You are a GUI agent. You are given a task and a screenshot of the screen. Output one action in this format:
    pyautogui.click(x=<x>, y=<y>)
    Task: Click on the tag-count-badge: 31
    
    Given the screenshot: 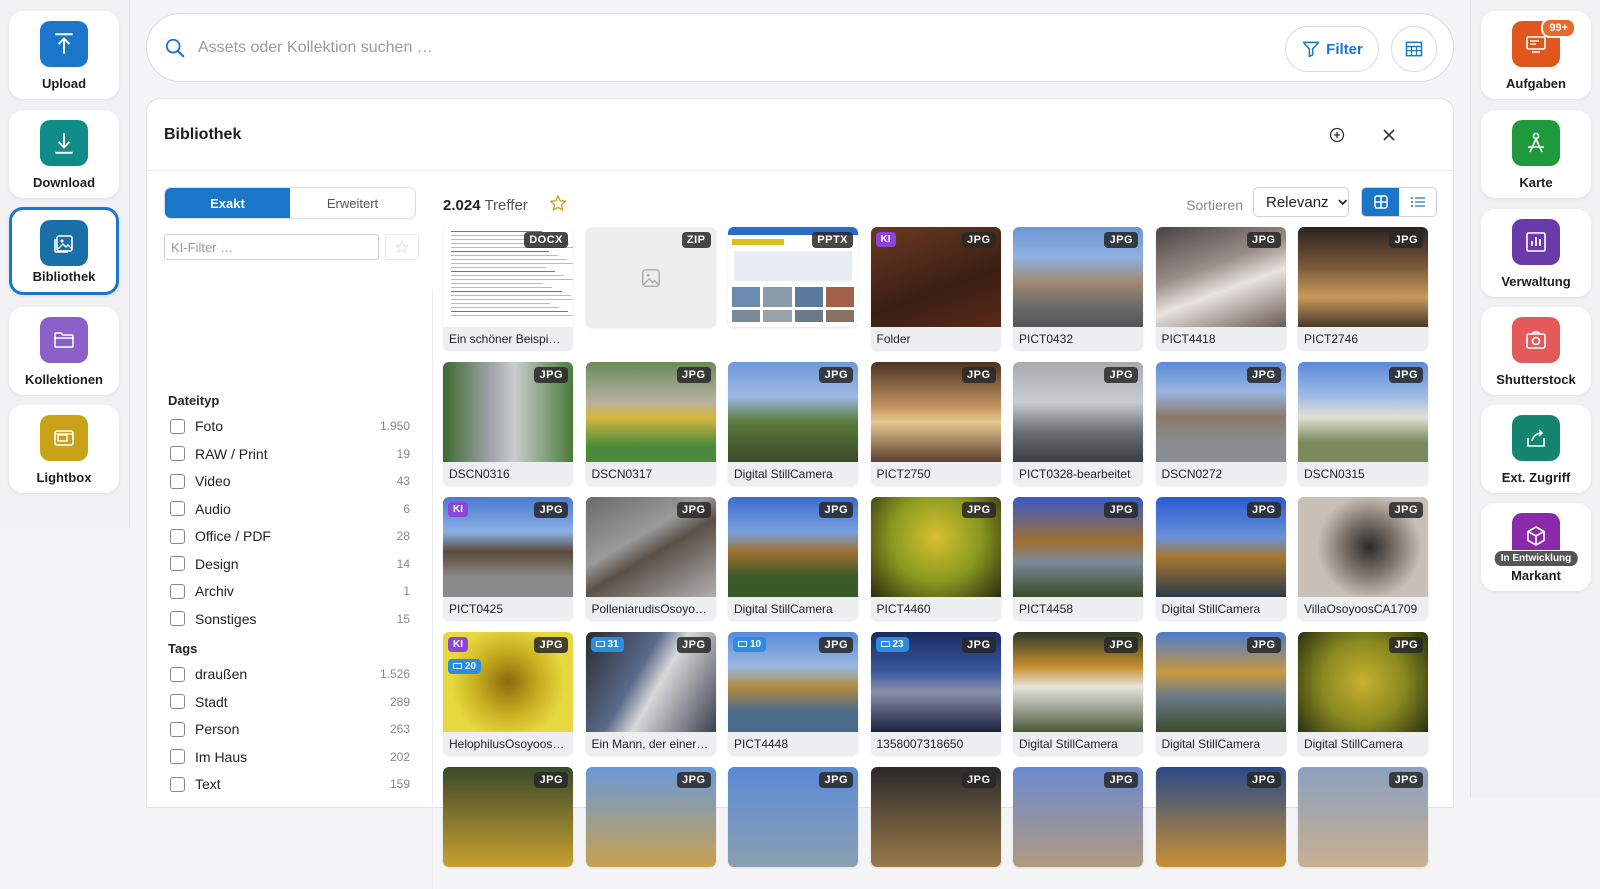 What is the action you would take?
    pyautogui.click(x=607, y=644)
    